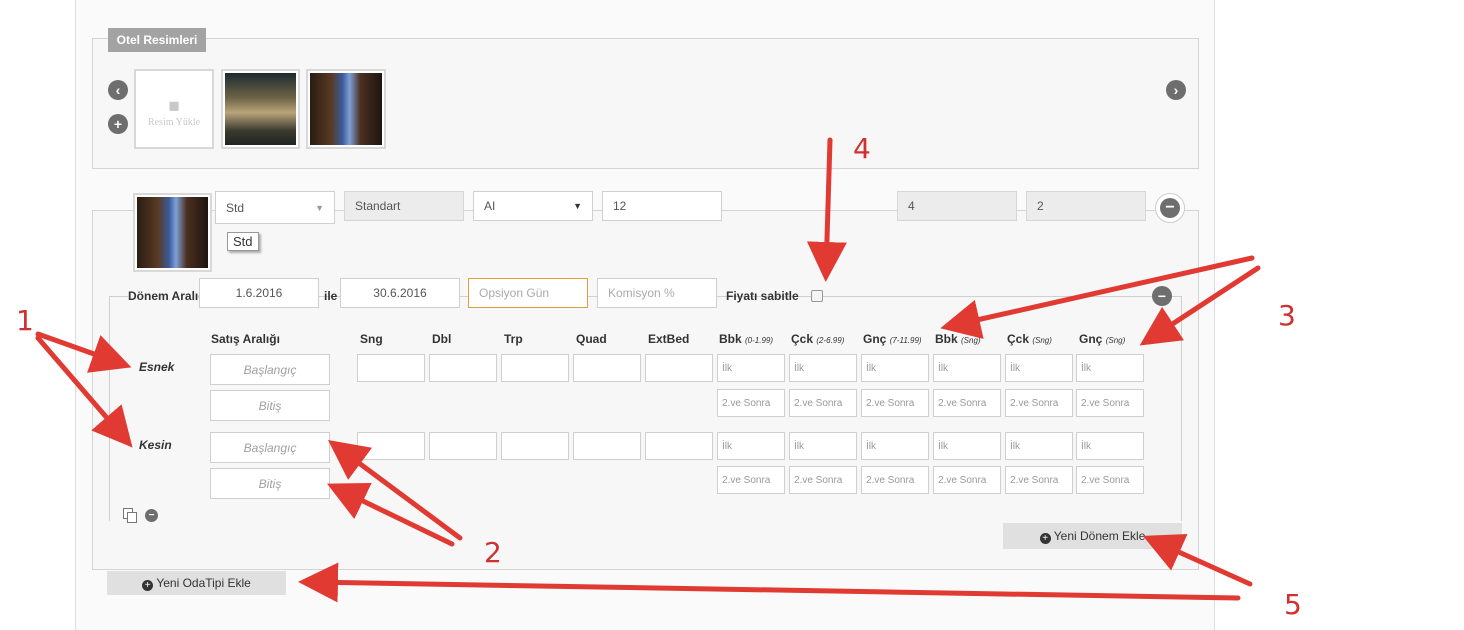 The height and width of the screenshot is (630, 1464). I want to click on flexible-start-input: Başlangıç, so click(270, 369).